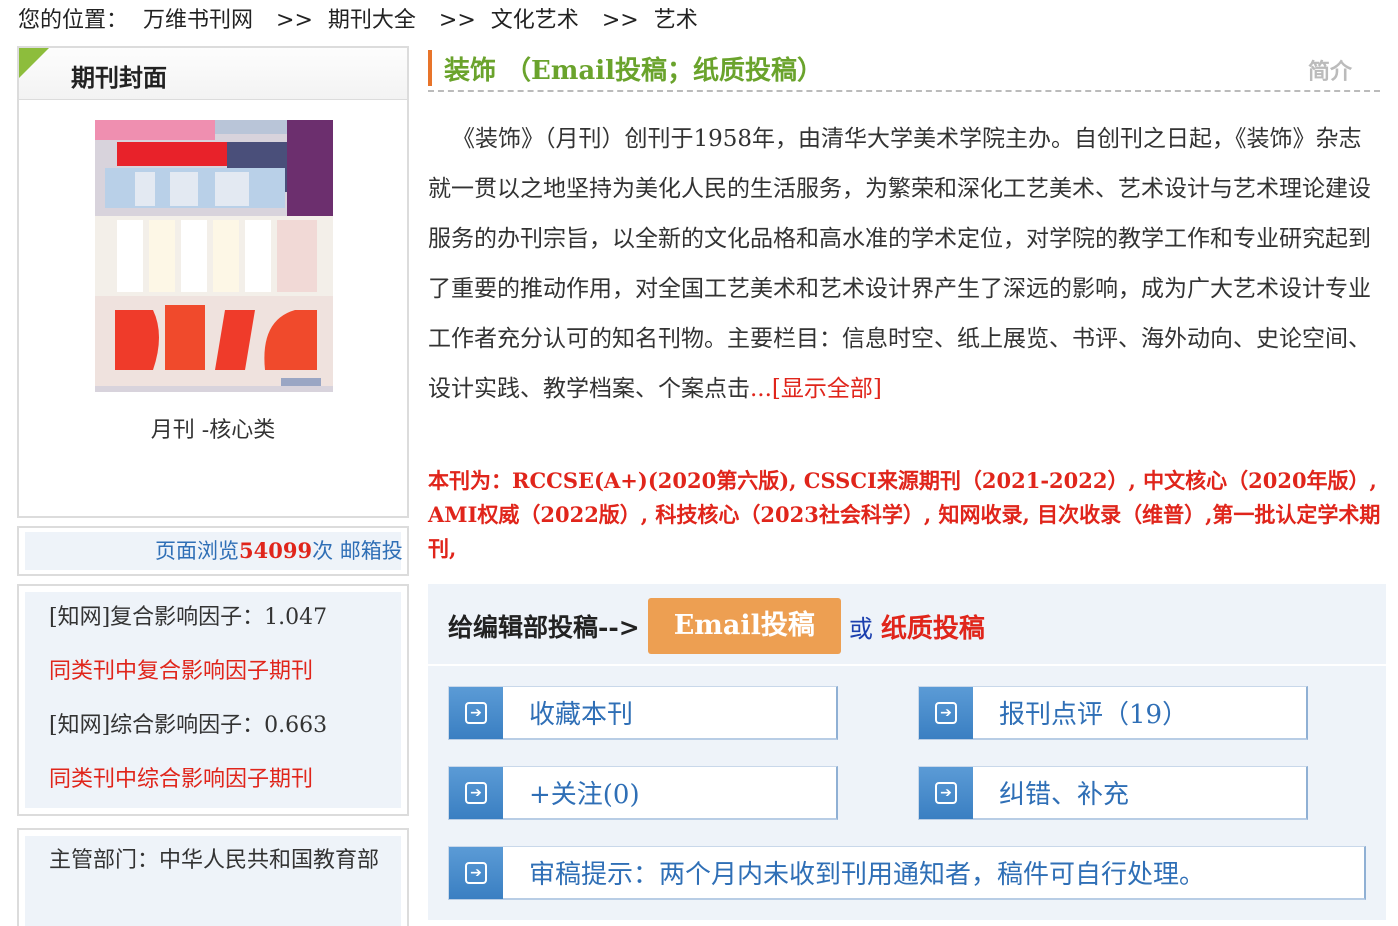 The height and width of the screenshot is (926, 1398). Describe the element at coordinates (933, 626) in the screenshot. I see `paper-submit-link: 纸质投稿` at that location.